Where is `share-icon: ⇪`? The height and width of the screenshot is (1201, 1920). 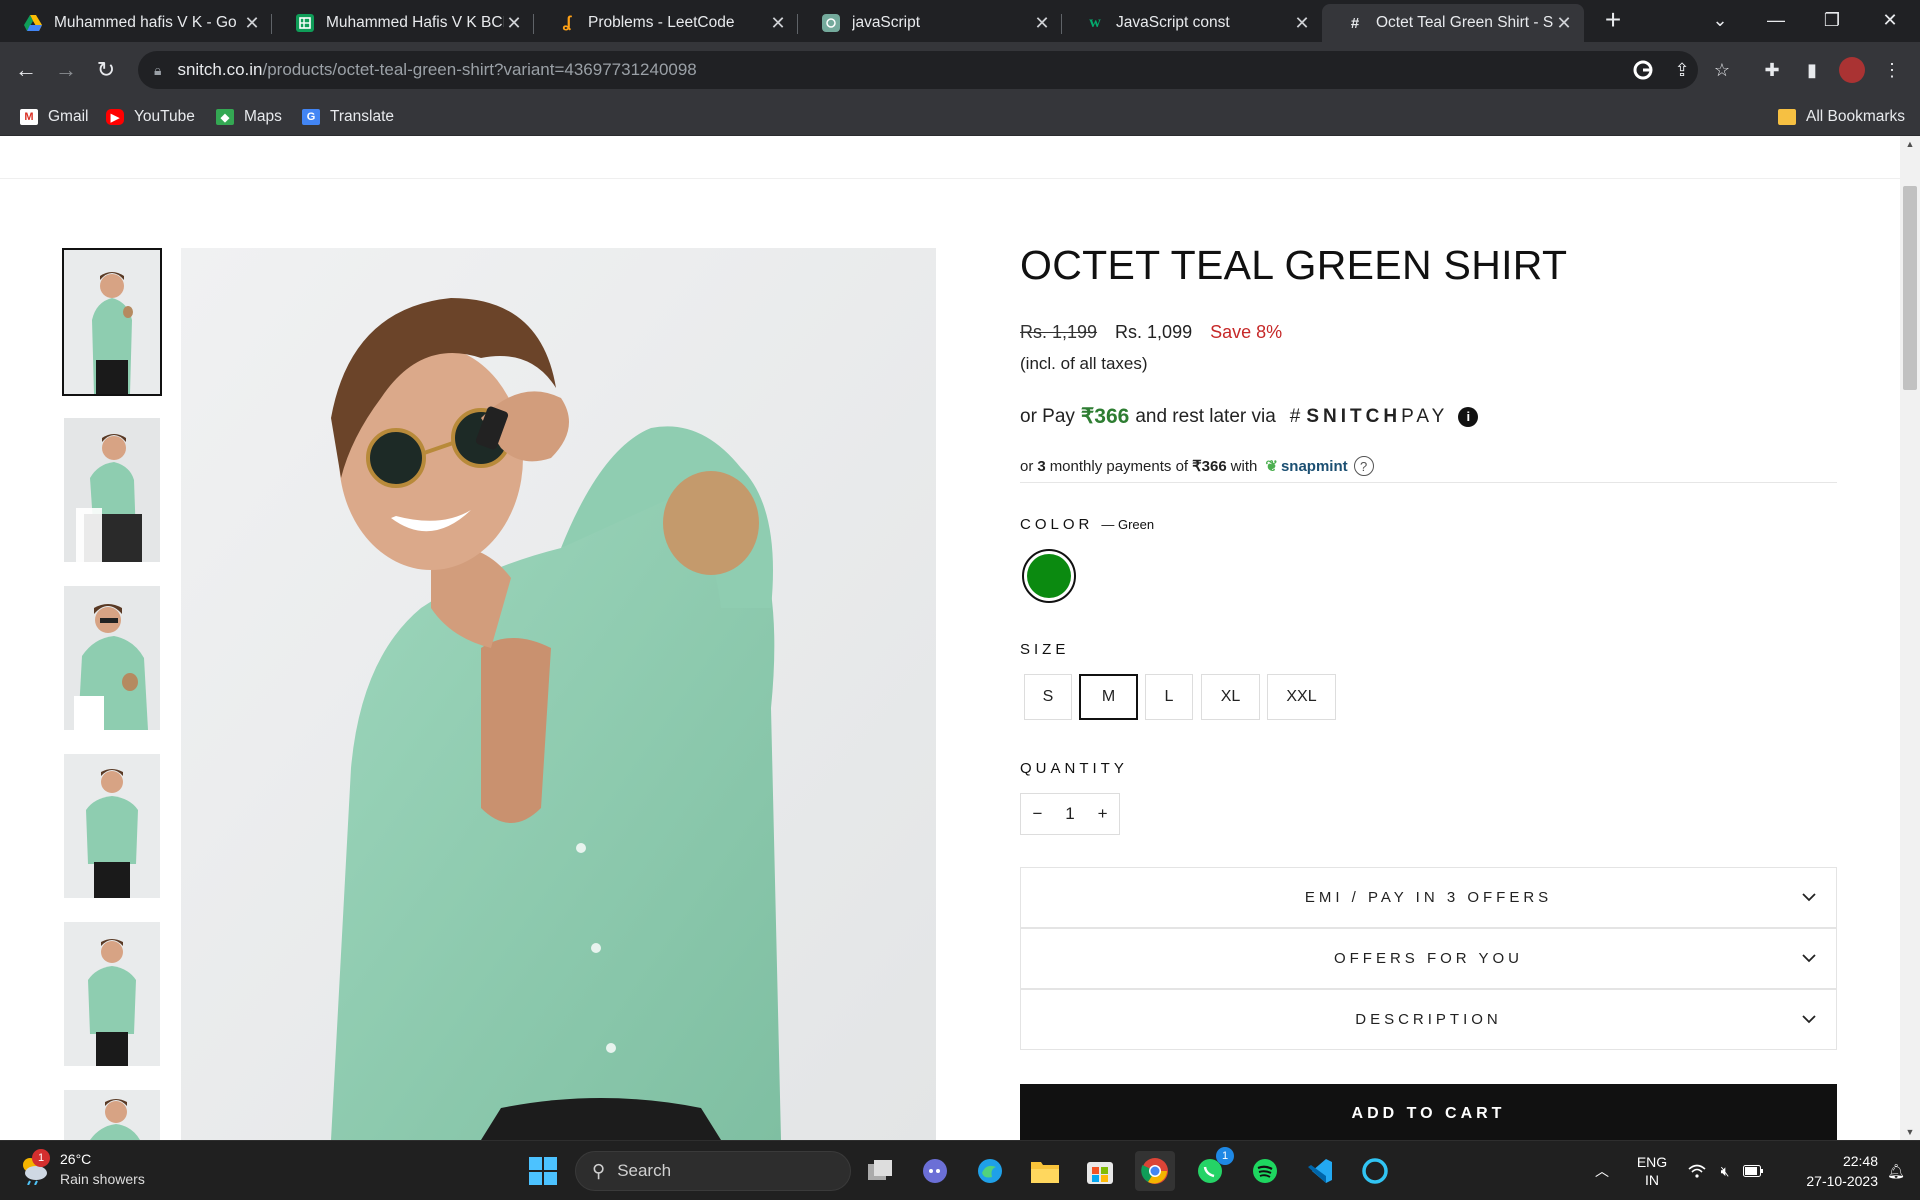
share-icon: ⇪ is located at coordinates (1682, 70).